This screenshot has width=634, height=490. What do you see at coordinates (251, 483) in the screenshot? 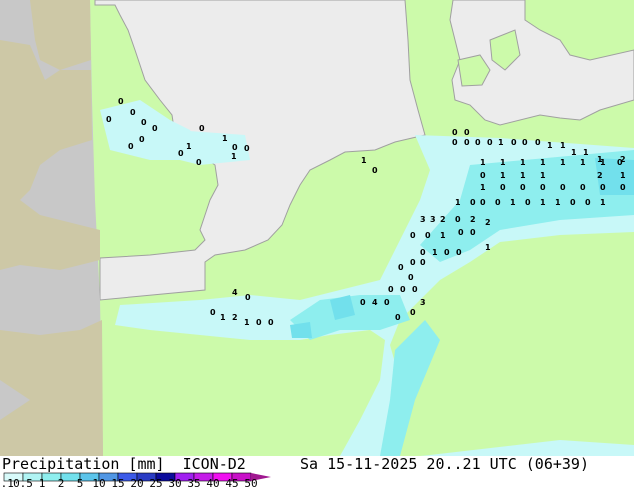
I see `colorbar-tick-label: 50` at bounding box center [251, 483].